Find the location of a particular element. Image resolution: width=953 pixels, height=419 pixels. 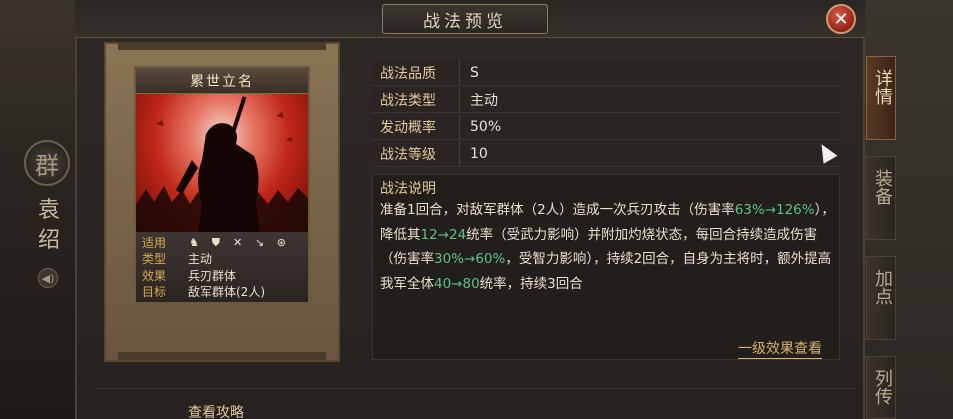

cavalry-icon: ♞ is located at coordinates (194, 243).